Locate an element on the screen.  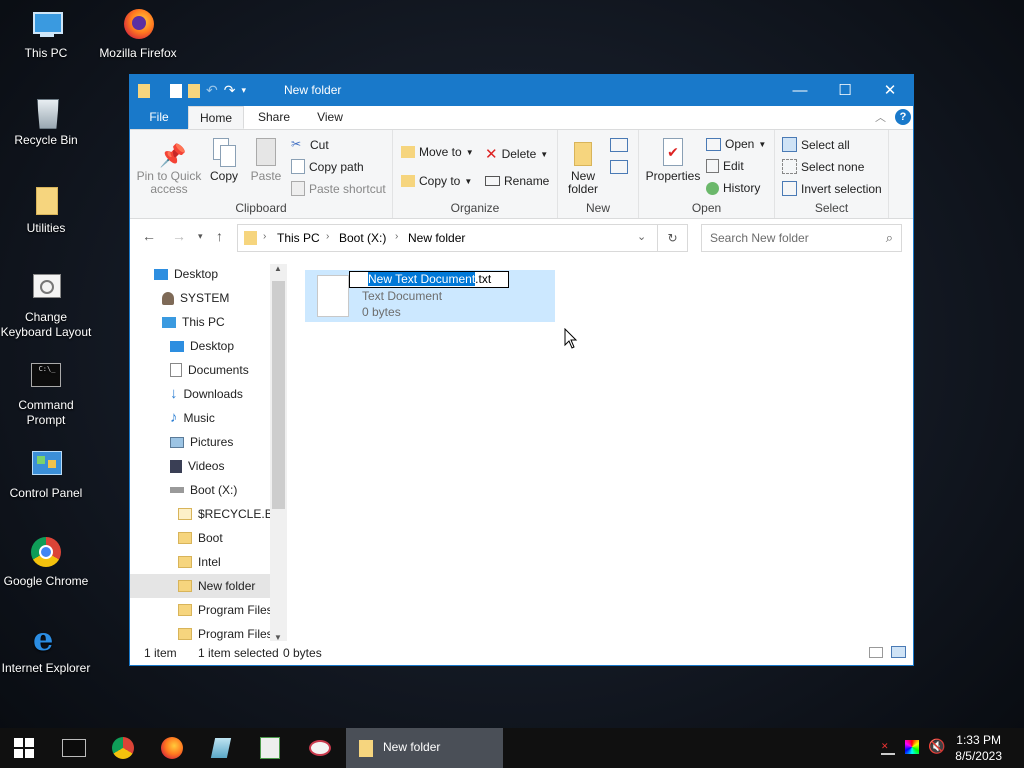
address-dropdown-icon: ⌄ is located at coordinates (641, 236).